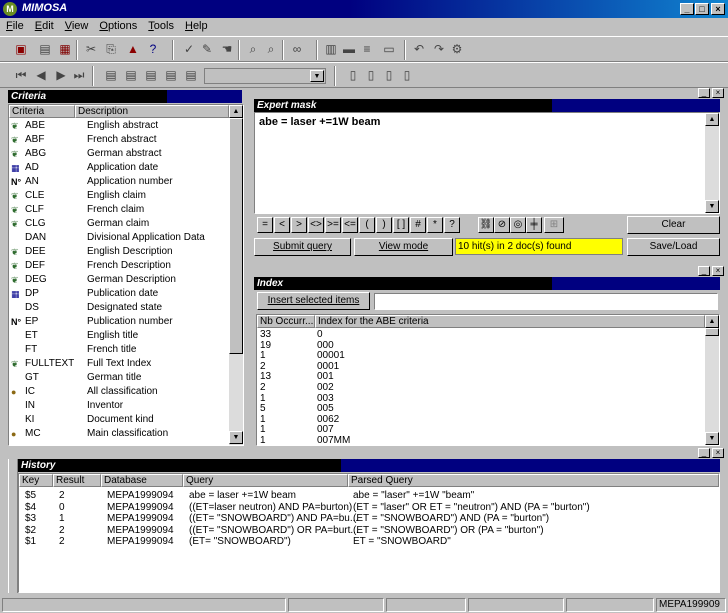  Describe the element at coordinates (479, 356) in the screenshot. I see `index-row: 1 00001` at that location.